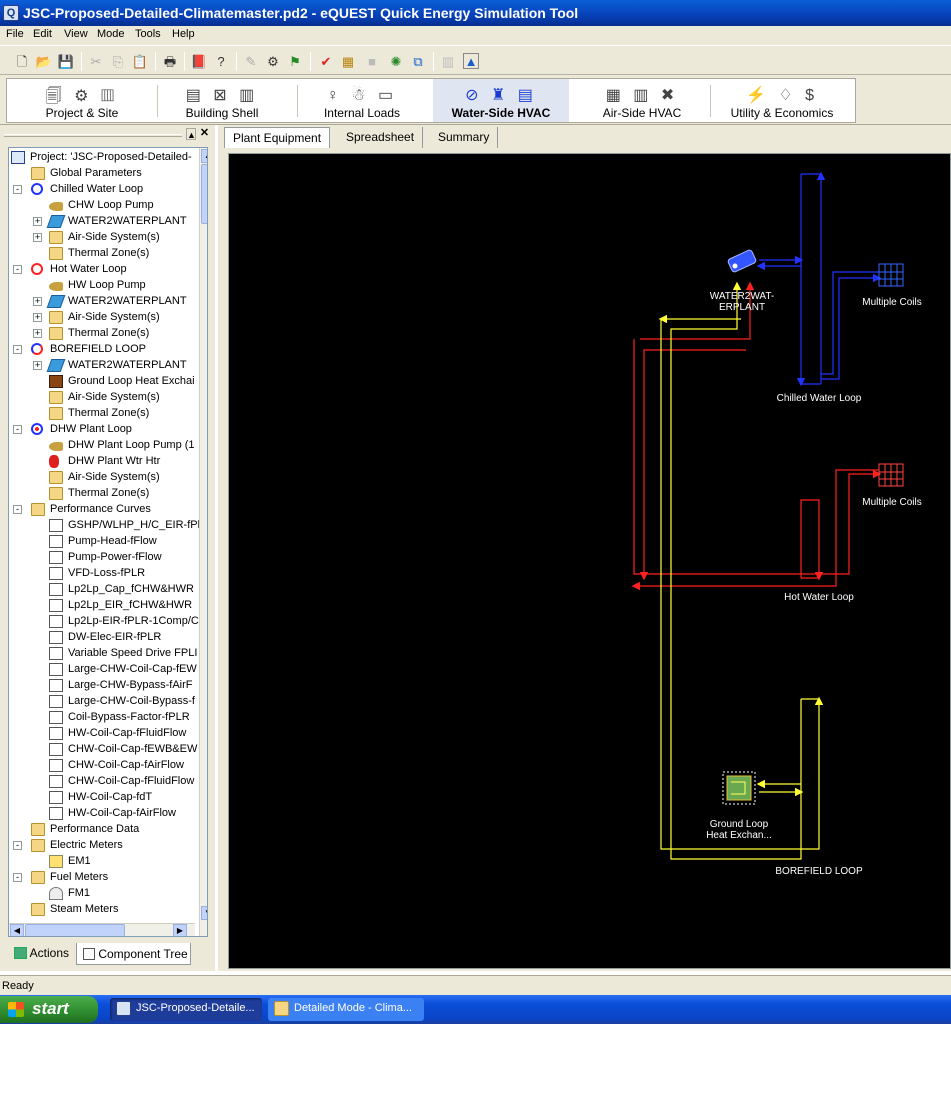 The image size is (951, 1116). I want to click on tree-item: - Performance Curves, so click(103, 510).